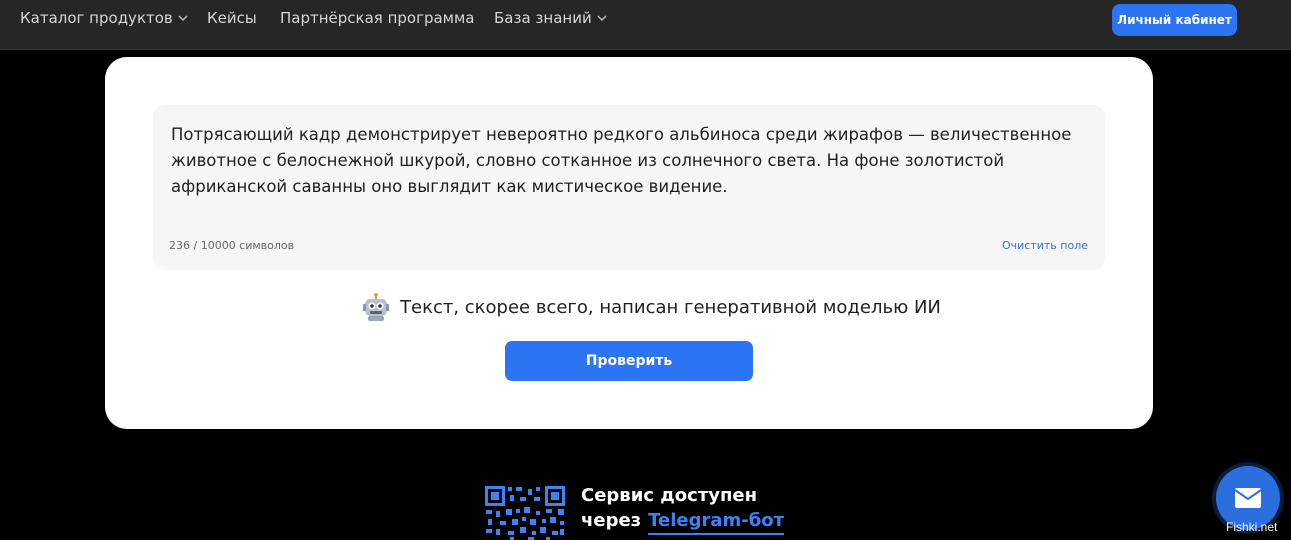  I want to click on nav-cases: Кейсы, so click(232, 18).